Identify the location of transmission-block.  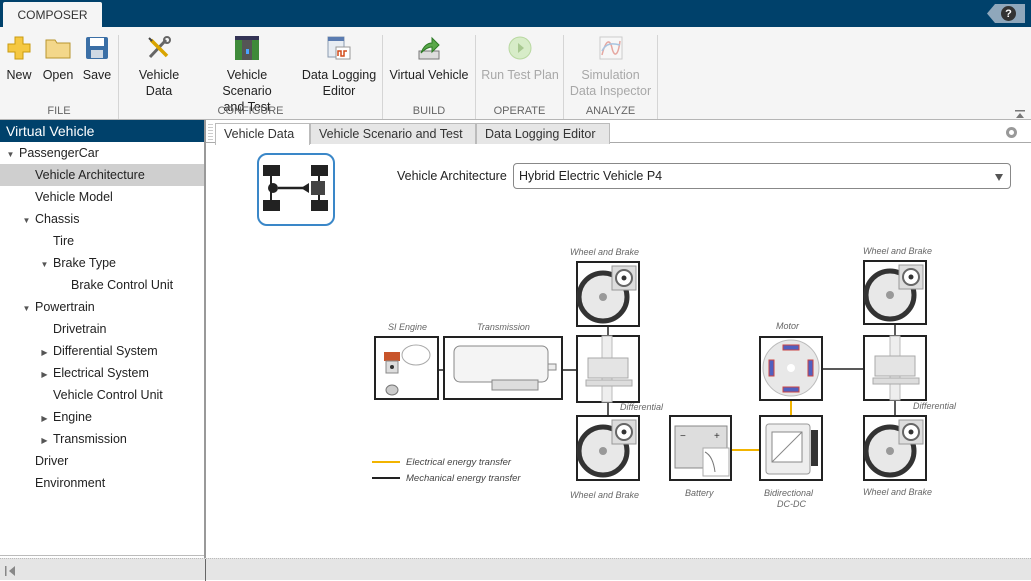
(503, 368).